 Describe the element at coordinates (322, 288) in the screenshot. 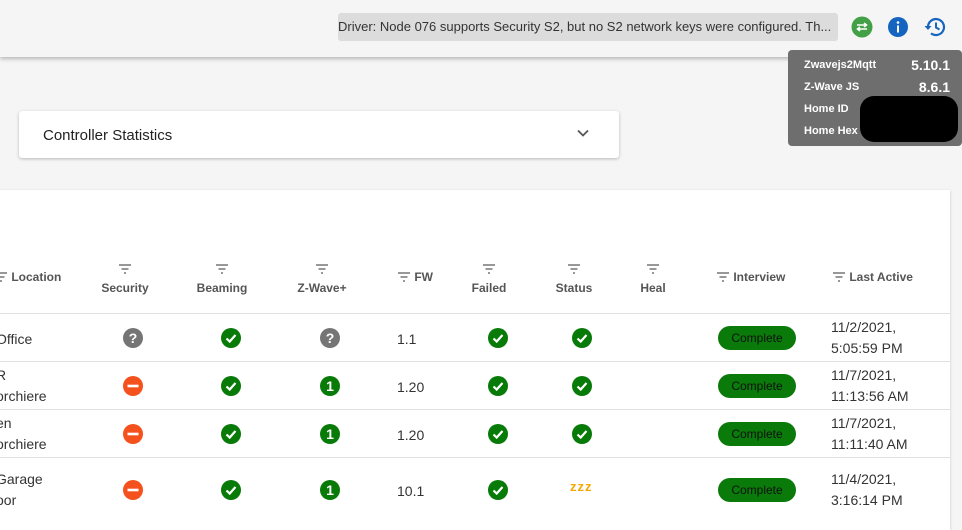

I see `header-zwave-plus-label: Z-Wave+` at that location.